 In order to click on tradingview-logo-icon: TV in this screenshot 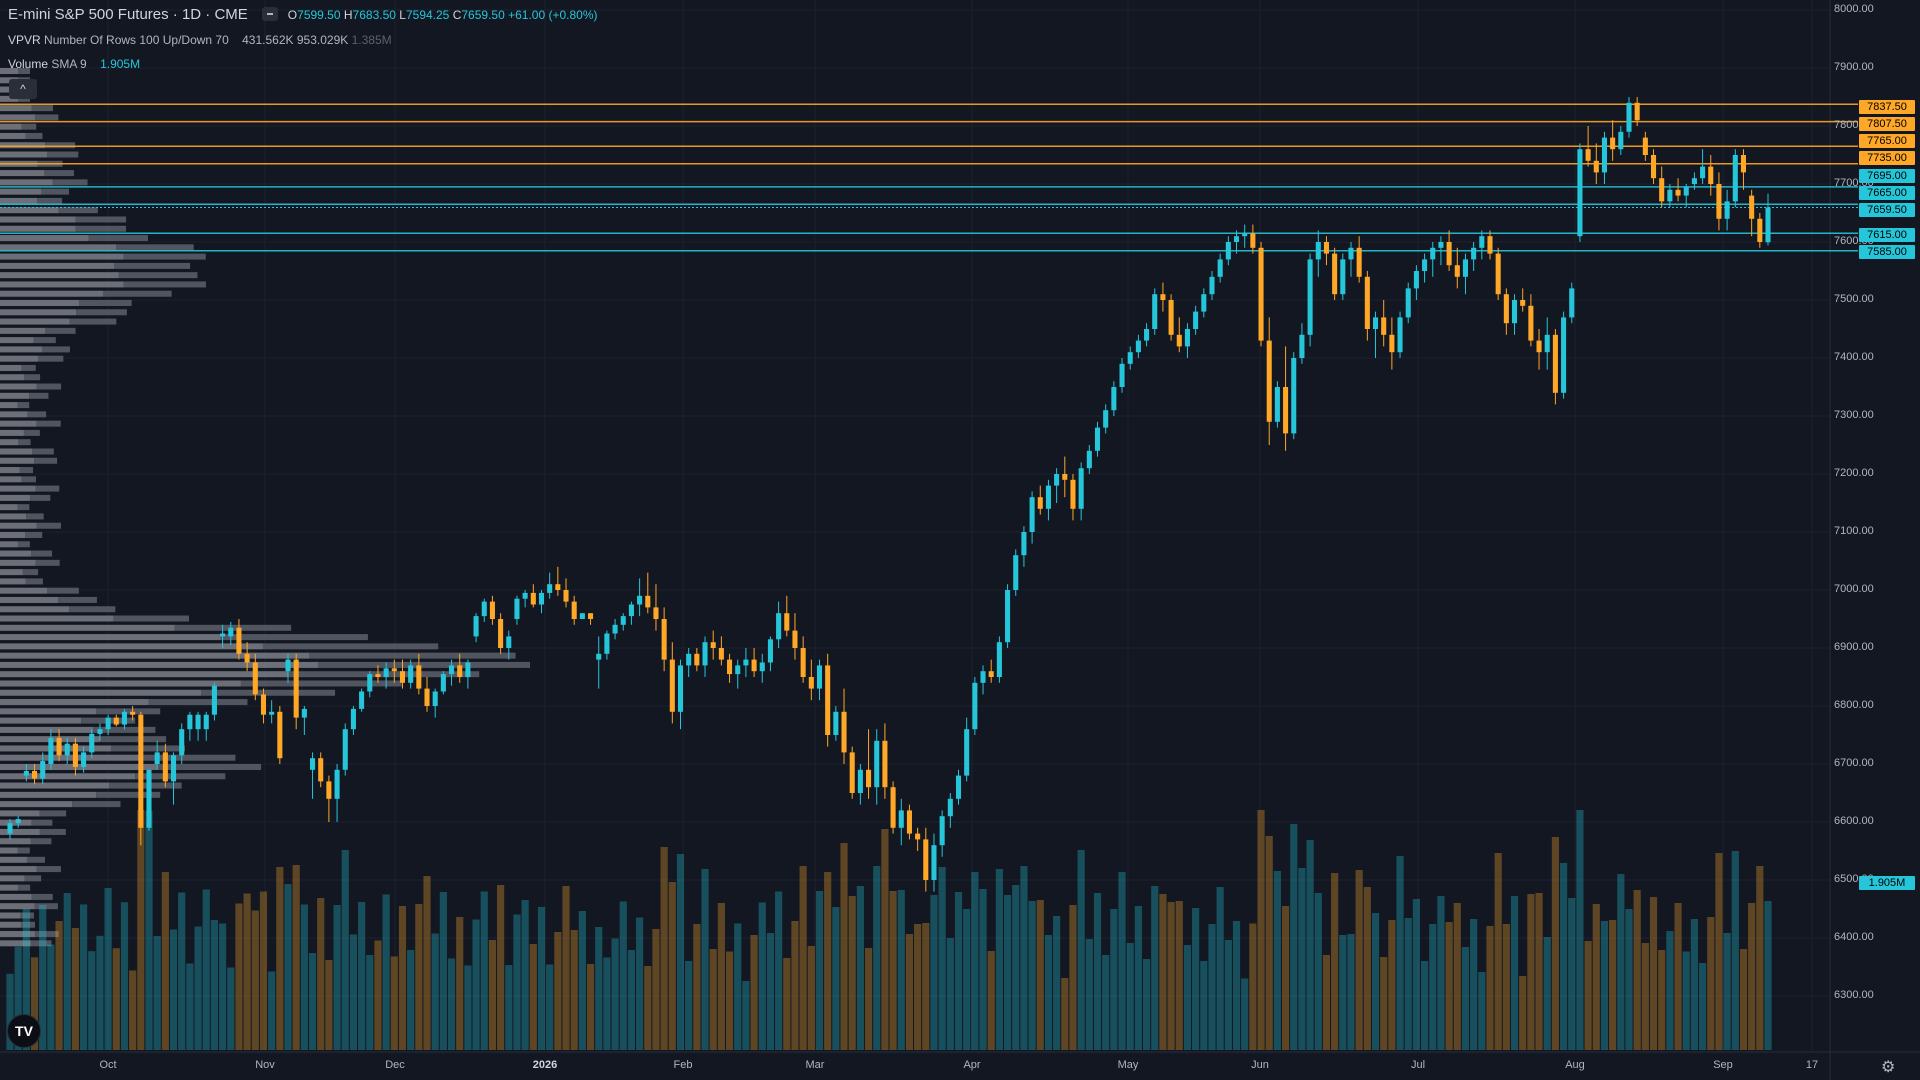, I will do `click(24, 1031)`.